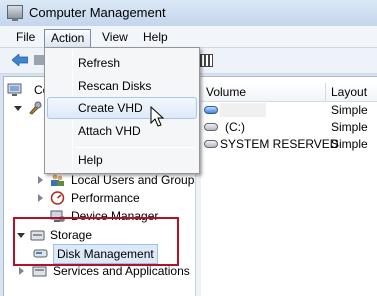 The image size is (377, 296). I want to click on title-bar: Computer Management, so click(188, 13).